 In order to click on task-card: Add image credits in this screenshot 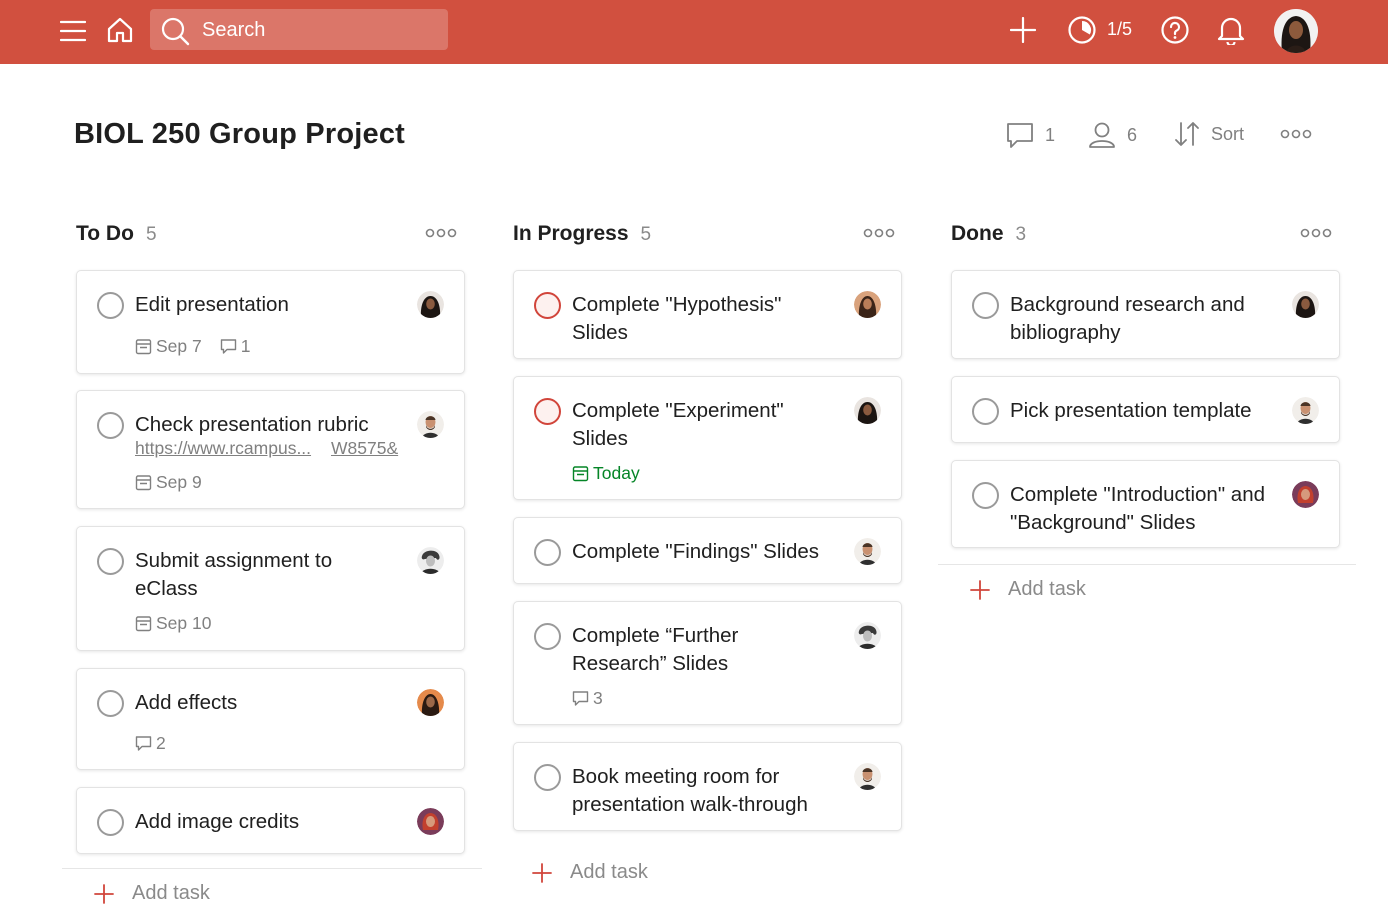, I will do `click(270, 820)`.